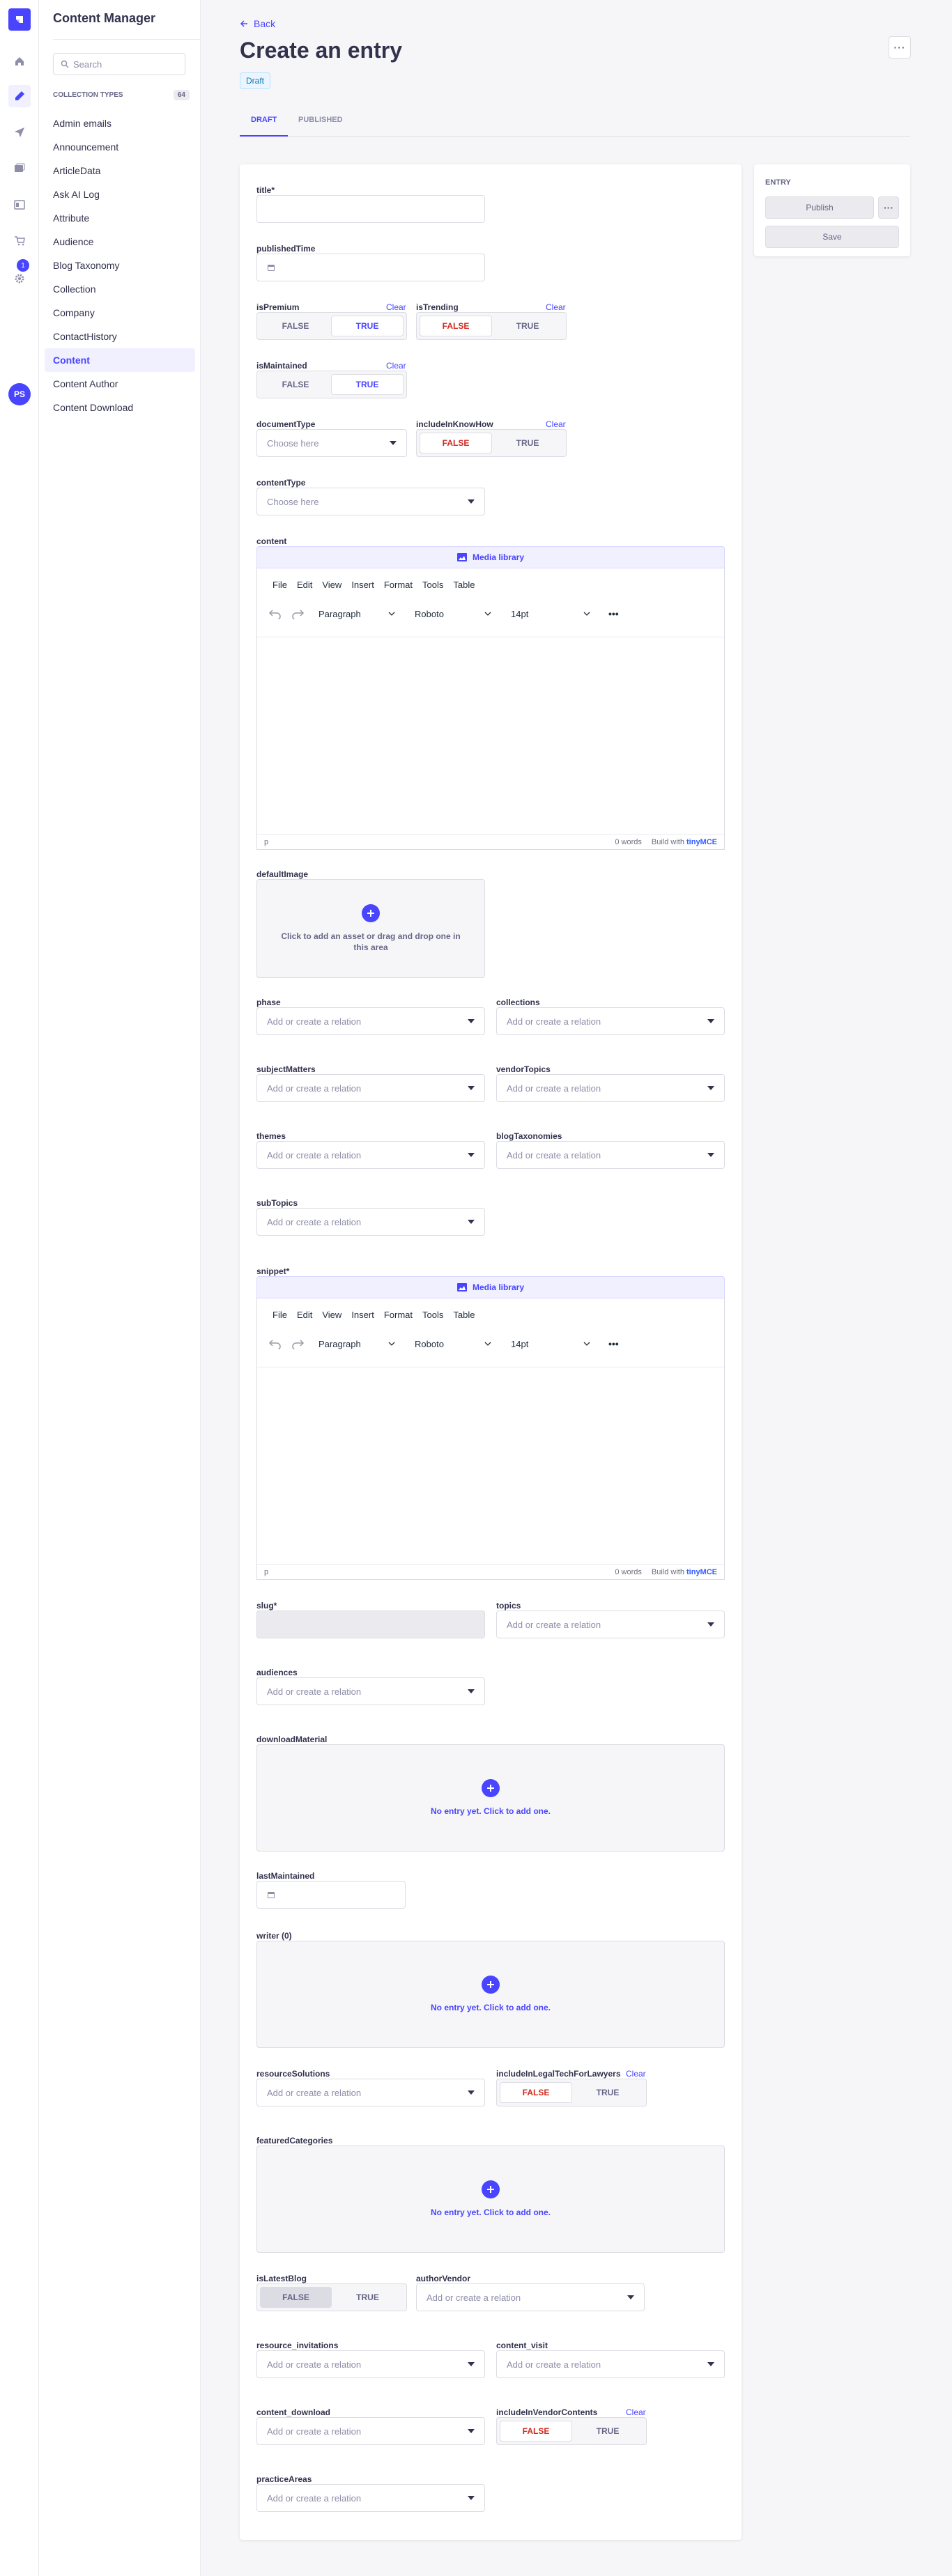  Describe the element at coordinates (370, 1691) in the screenshot. I see `audiences-relation-select: Add or create a relation` at that location.